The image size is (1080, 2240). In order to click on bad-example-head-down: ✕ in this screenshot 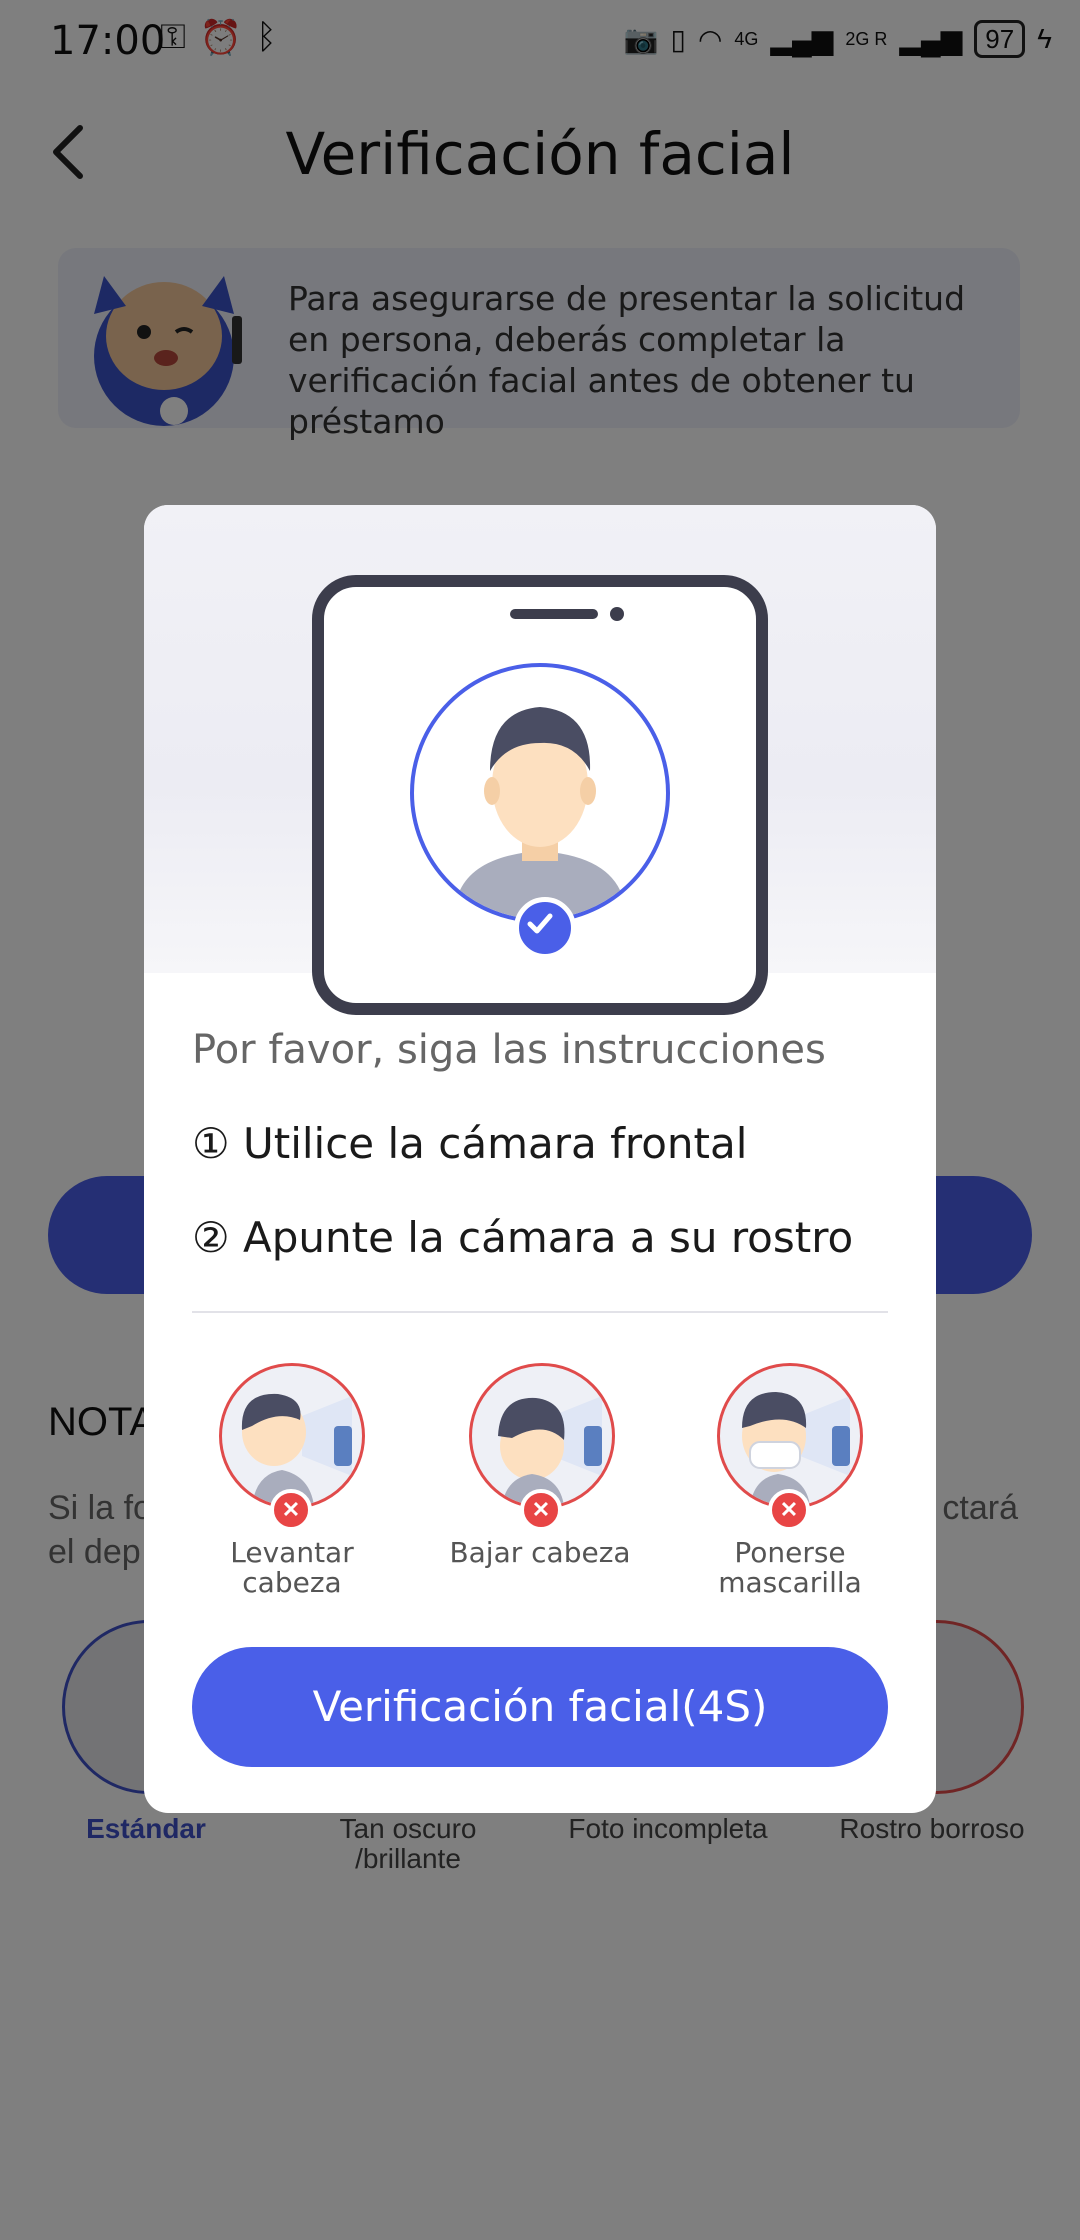, I will do `click(542, 1447)`.